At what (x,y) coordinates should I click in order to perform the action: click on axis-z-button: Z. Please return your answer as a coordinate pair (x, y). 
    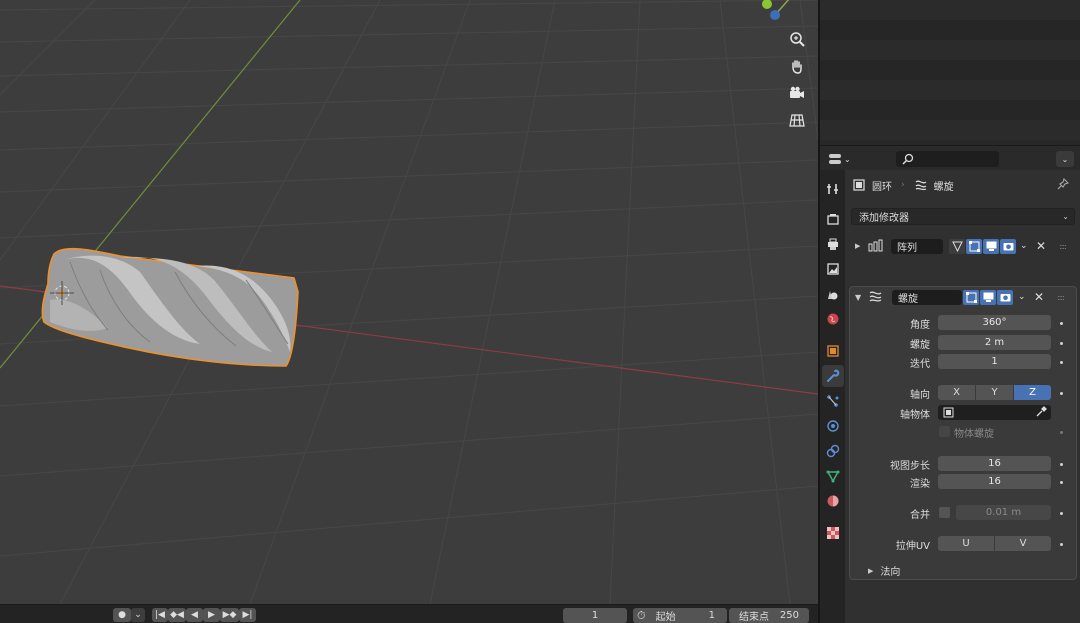
    Looking at the image, I should click on (1032, 392).